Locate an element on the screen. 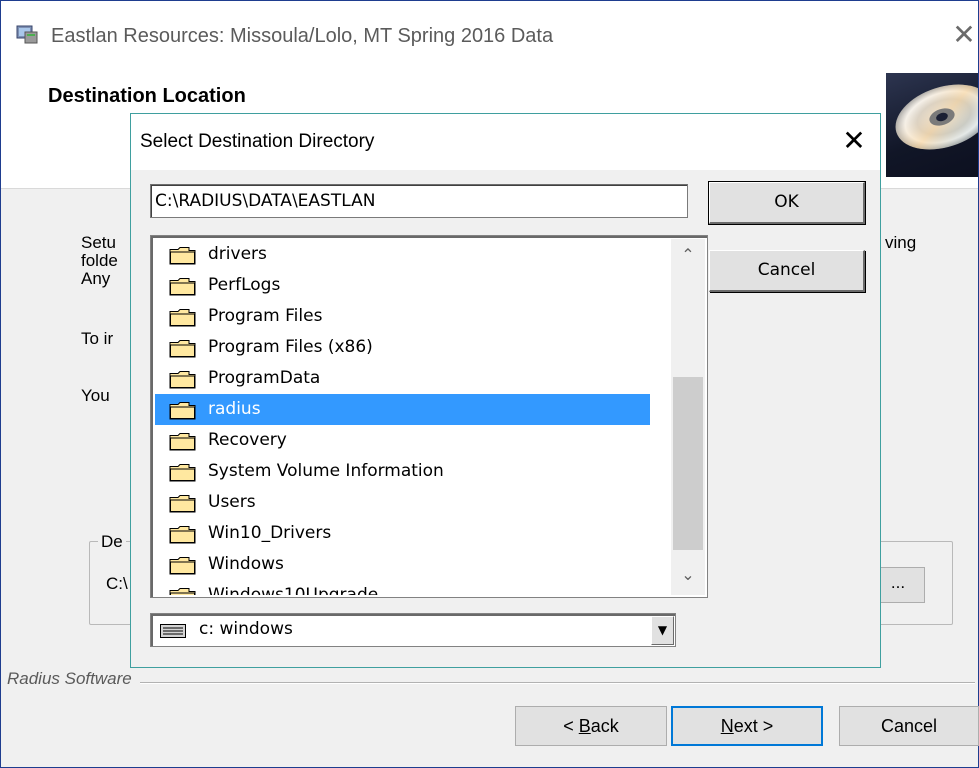 Image resolution: width=979 pixels, height=768 pixels. folder-list-item: PerfLogs is located at coordinates (402, 285).